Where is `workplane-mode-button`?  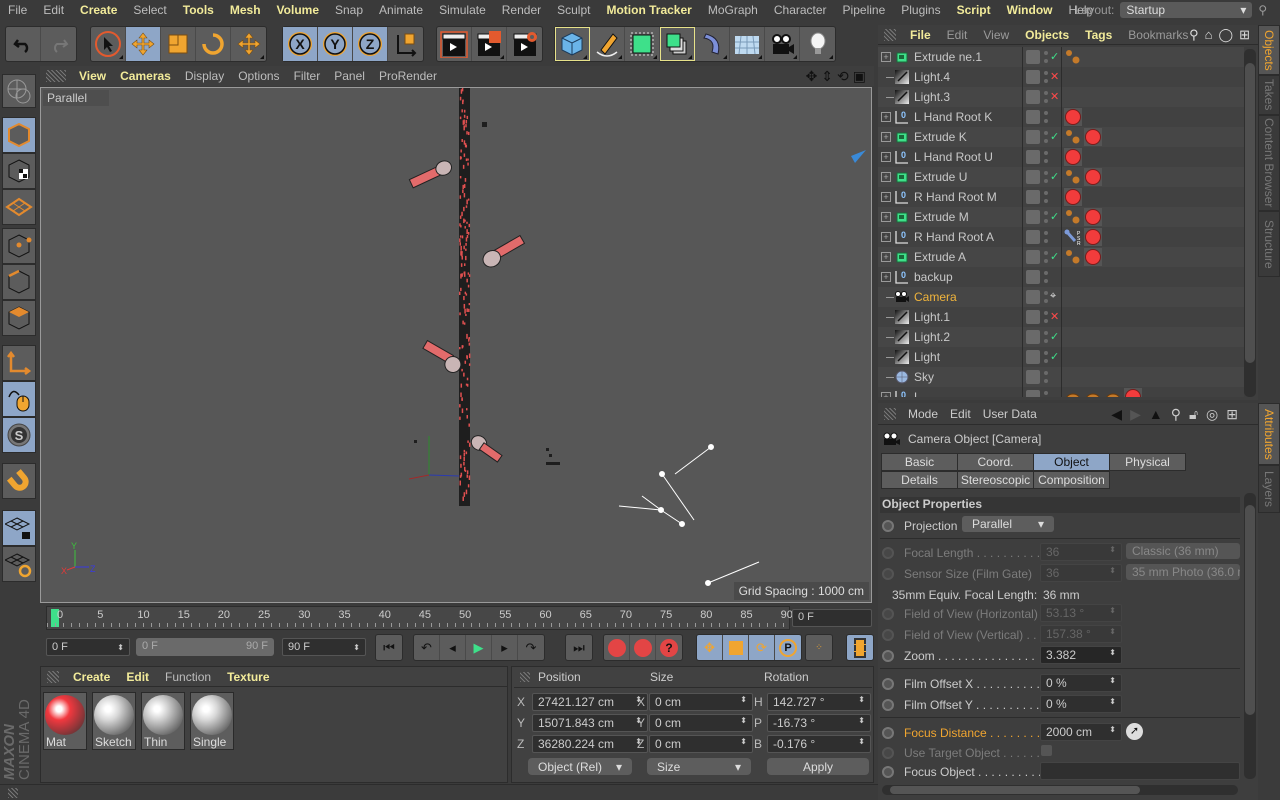 workplane-mode-button is located at coordinates (19, 207).